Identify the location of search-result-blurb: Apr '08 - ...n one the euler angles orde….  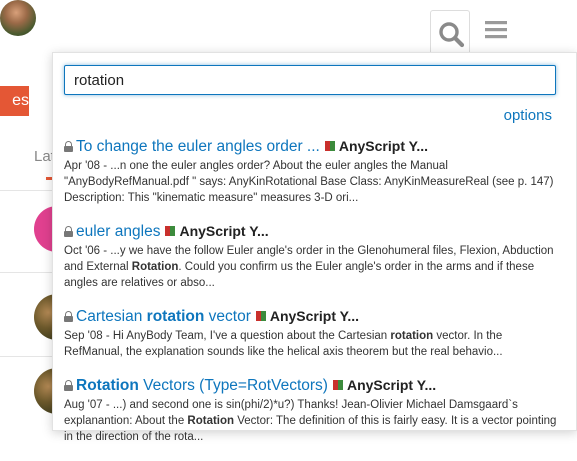
(314, 182).